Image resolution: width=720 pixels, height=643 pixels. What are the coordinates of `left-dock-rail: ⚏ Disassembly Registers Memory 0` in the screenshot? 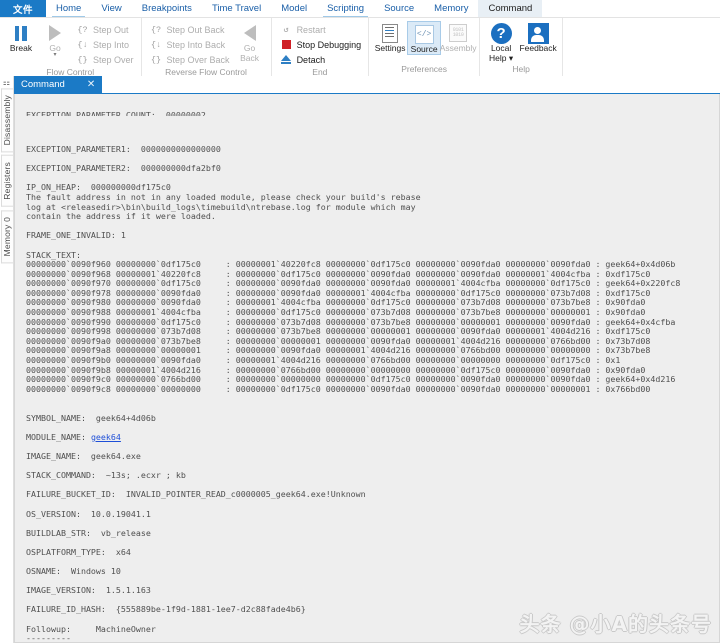 It's located at (7, 359).